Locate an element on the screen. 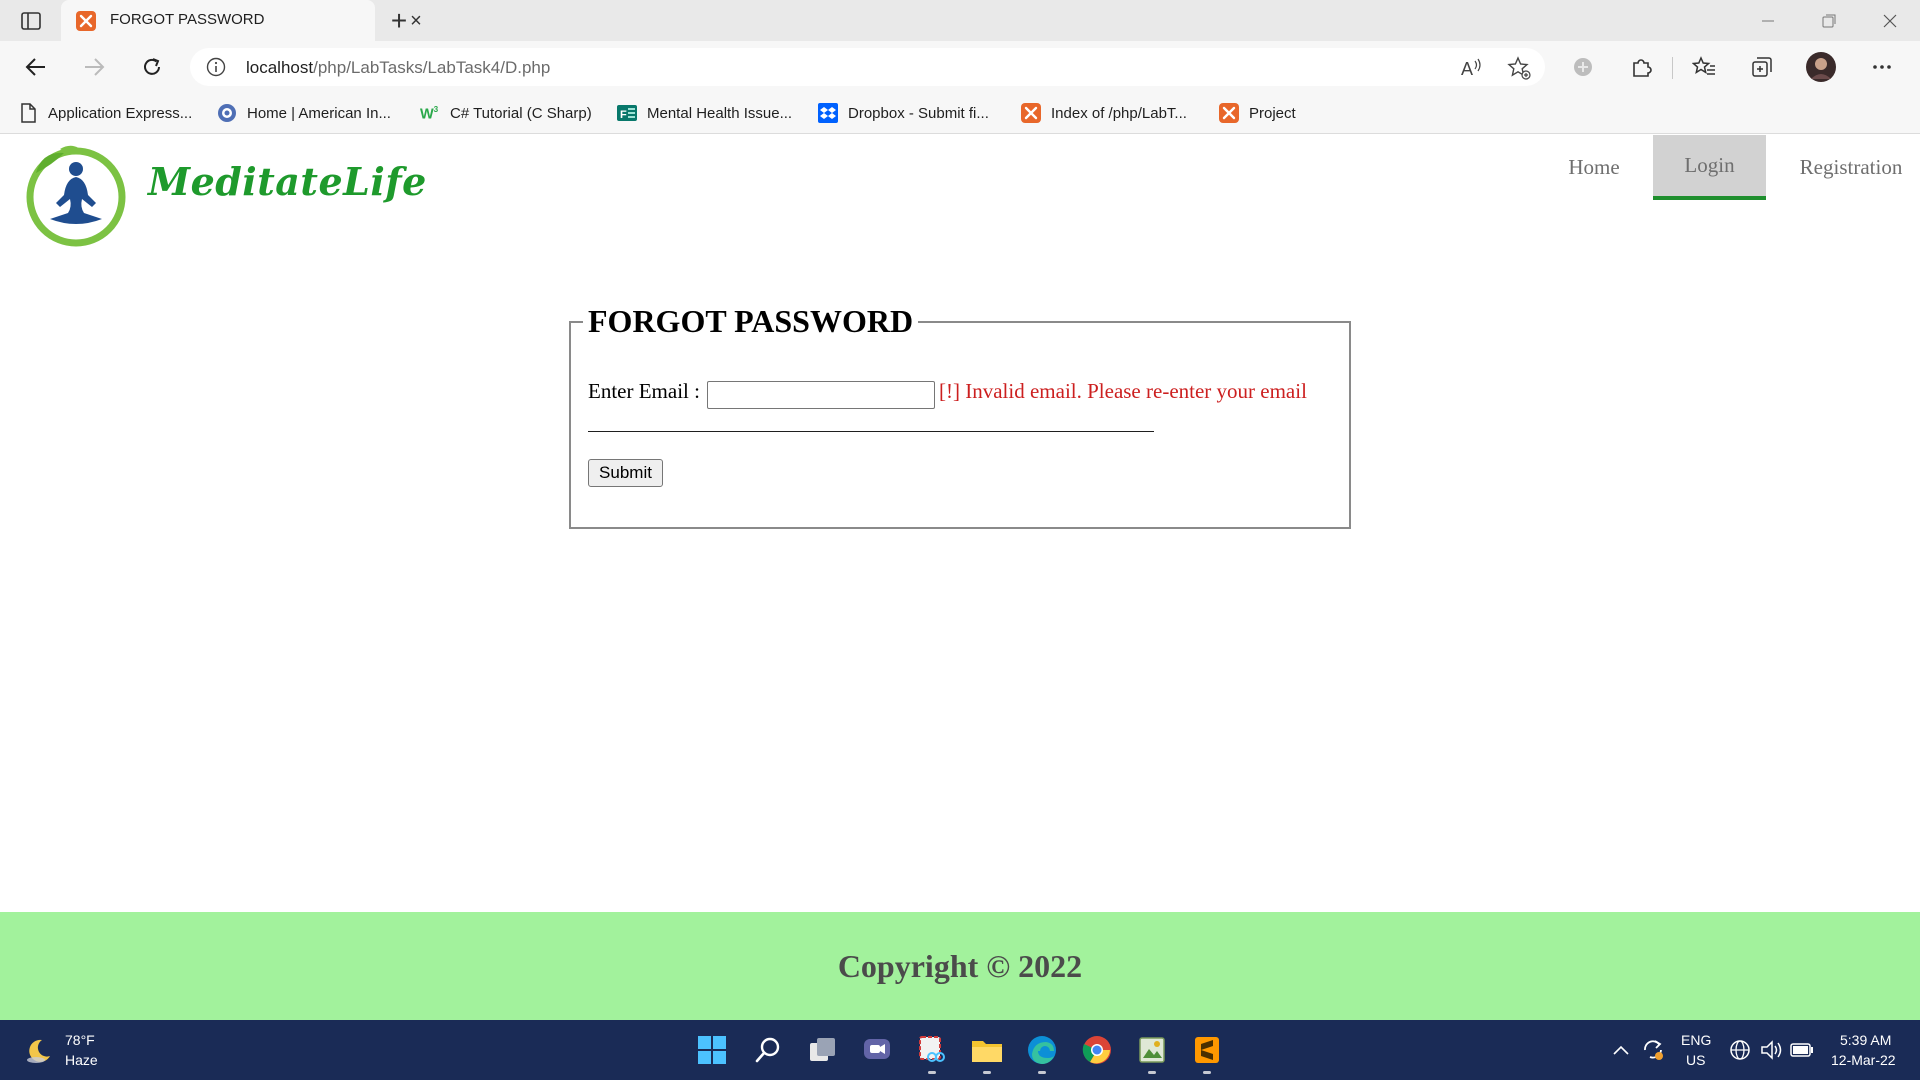  page-footer: Copyright © 2022 is located at coordinates (960, 966).